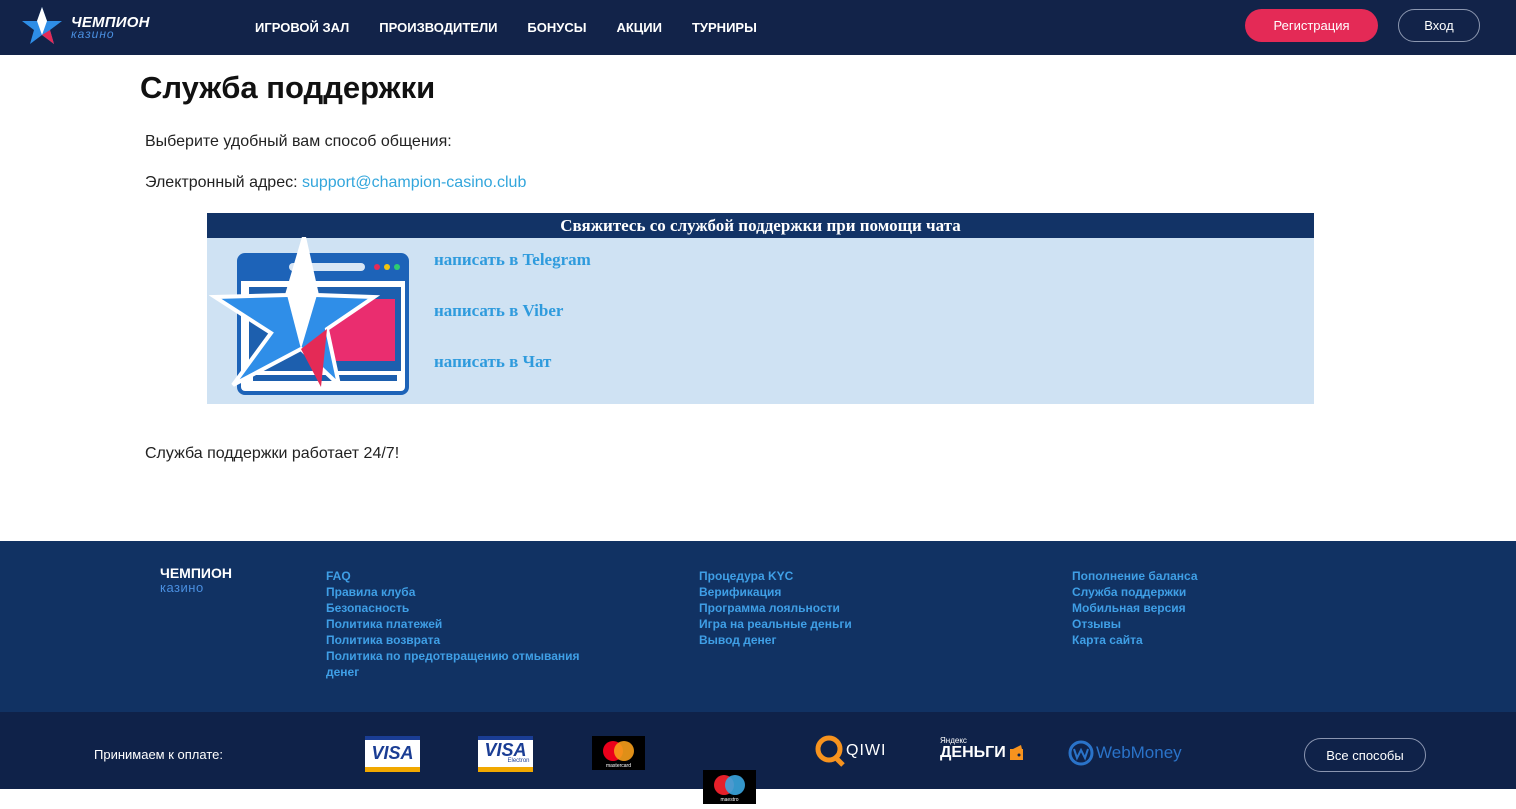 This screenshot has width=1516, height=809. Describe the element at coordinates (223, 182) in the screenshot. I see `email-label: Электронный адрес:` at that location.